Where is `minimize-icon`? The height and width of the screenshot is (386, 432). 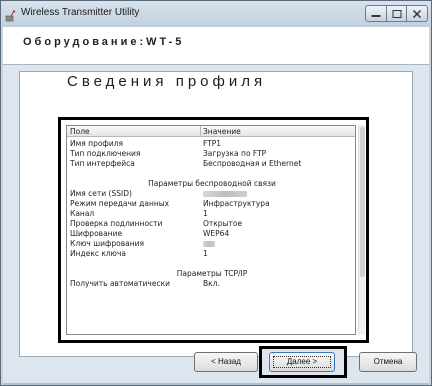
minimize-icon is located at coordinates (376, 15).